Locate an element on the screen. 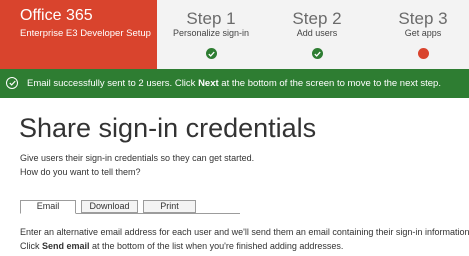 This screenshot has width=469, height=256. step-2: Step 2 Add users is located at coordinates (317, 34).